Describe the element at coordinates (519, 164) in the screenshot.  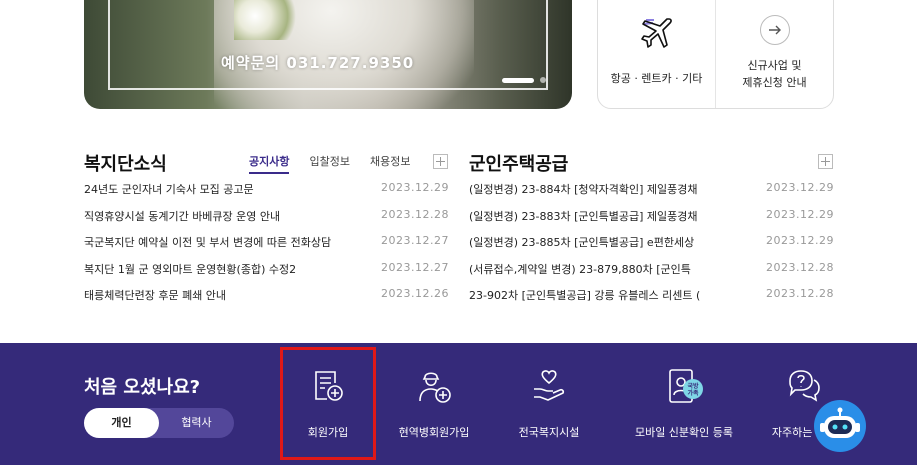
I see `housing-title: 군인주택공급` at that location.